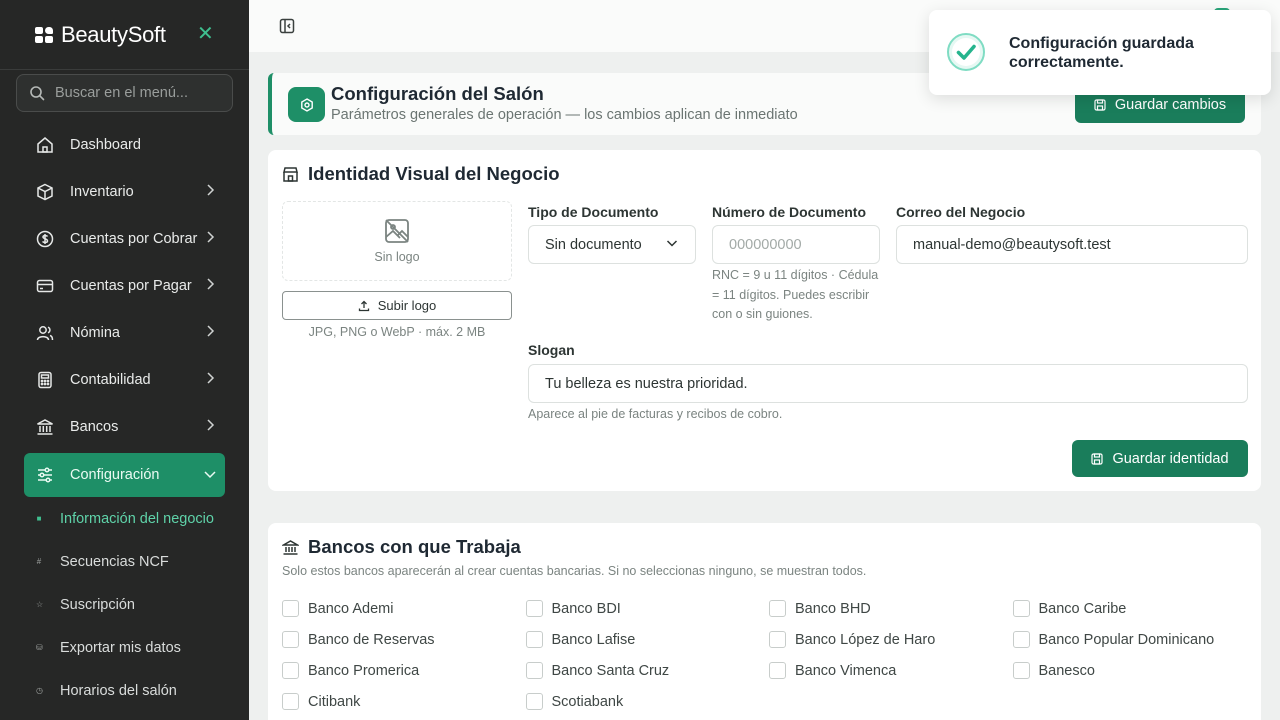 The width and height of the screenshot is (1280, 720). What do you see at coordinates (647, 639) in the screenshot?
I see `bank-option: Banco Lafise` at bounding box center [647, 639].